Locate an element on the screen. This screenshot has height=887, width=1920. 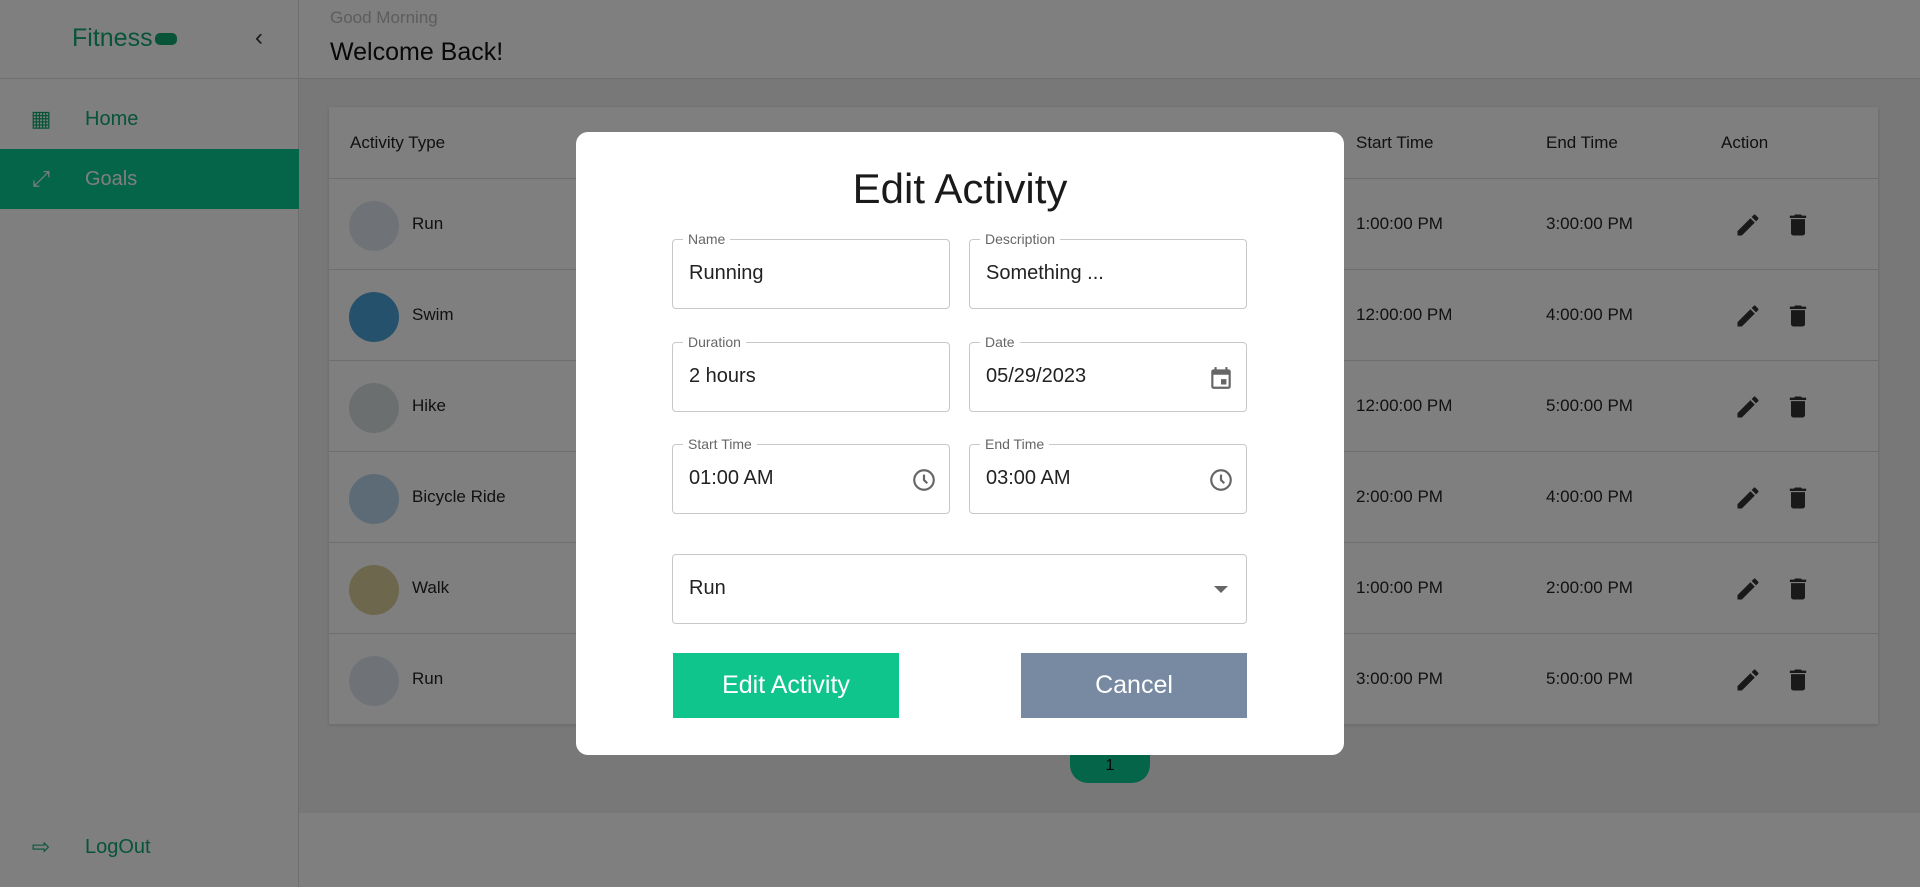
field-value: 01:00 AM is located at coordinates (731, 478).